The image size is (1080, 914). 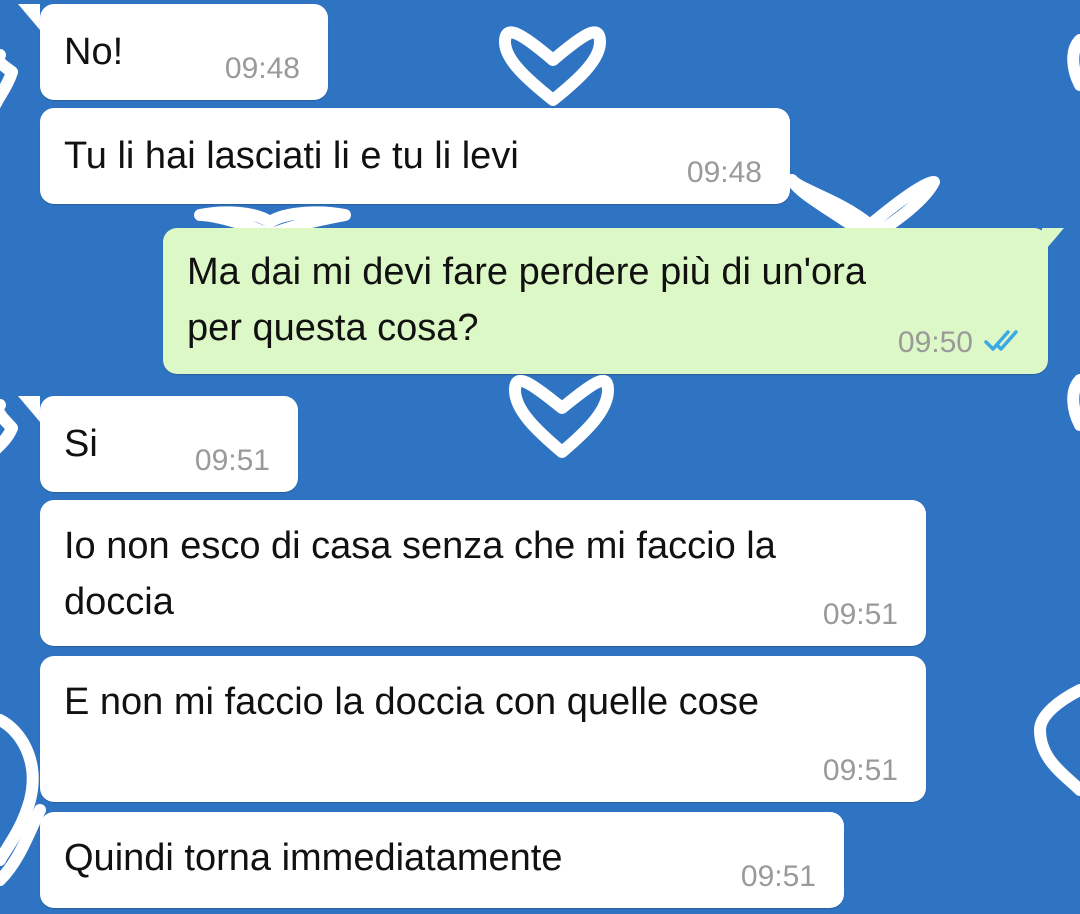 What do you see at coordinates (313, 858) in the screenshot?
I see `message-text: Quindi torna immediatamente` at bounding box center [313, 858].